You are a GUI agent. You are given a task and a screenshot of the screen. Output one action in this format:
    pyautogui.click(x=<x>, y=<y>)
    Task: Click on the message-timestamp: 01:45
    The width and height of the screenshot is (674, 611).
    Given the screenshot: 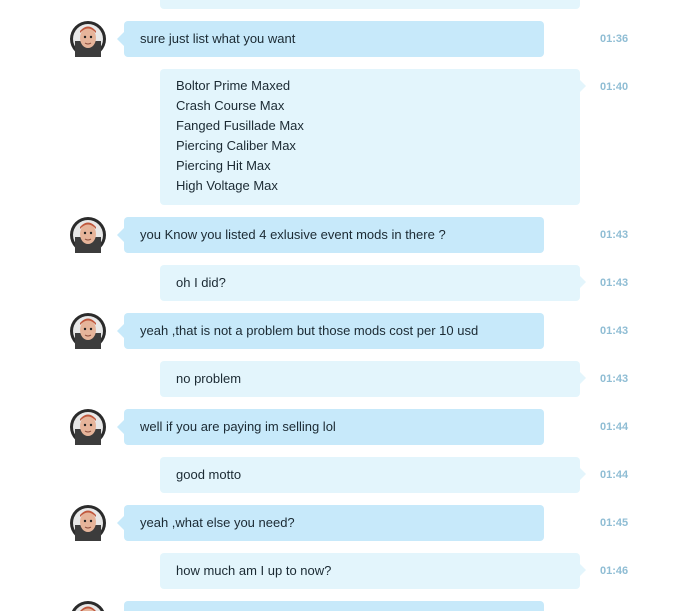 What is the action you would take?
    pyautogui.click(x=614, y=523)
    